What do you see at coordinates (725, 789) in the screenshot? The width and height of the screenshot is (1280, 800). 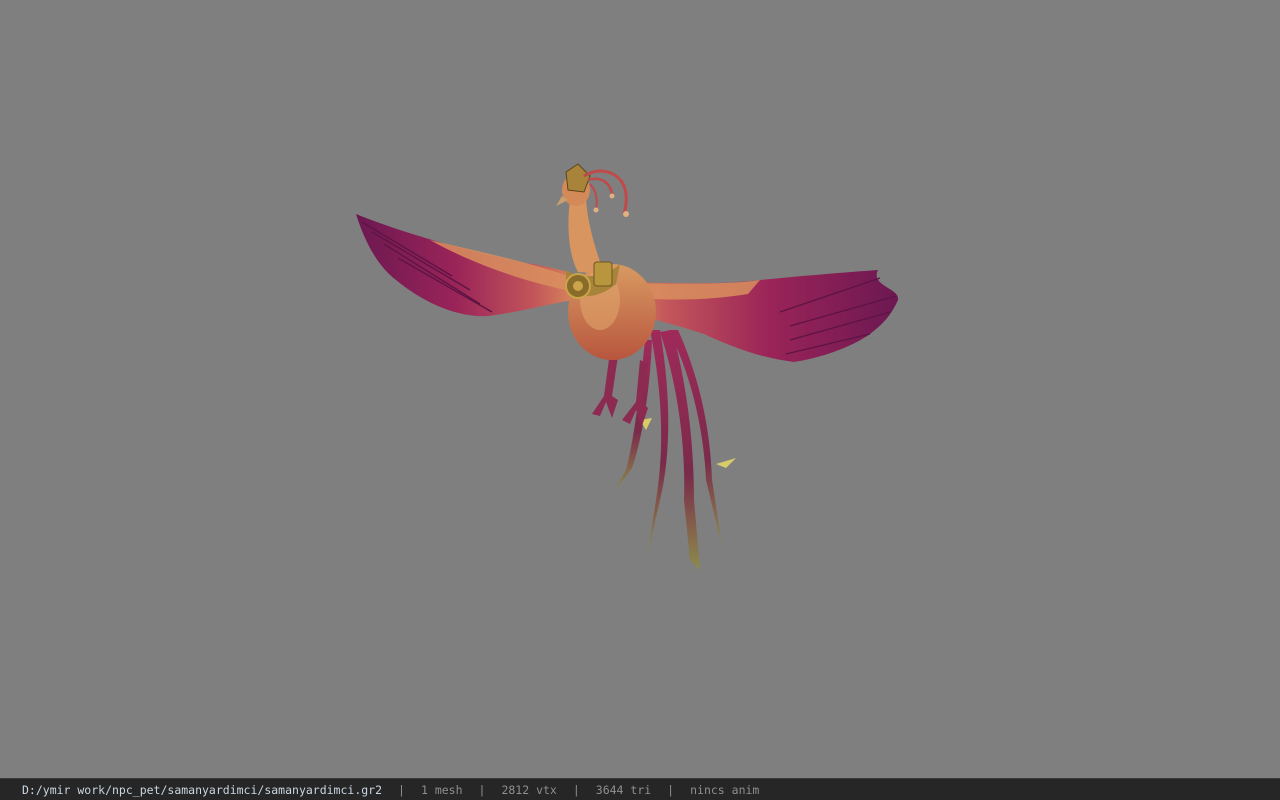 I see `animation-status: nincs anim` at bounding box center [725, 789].